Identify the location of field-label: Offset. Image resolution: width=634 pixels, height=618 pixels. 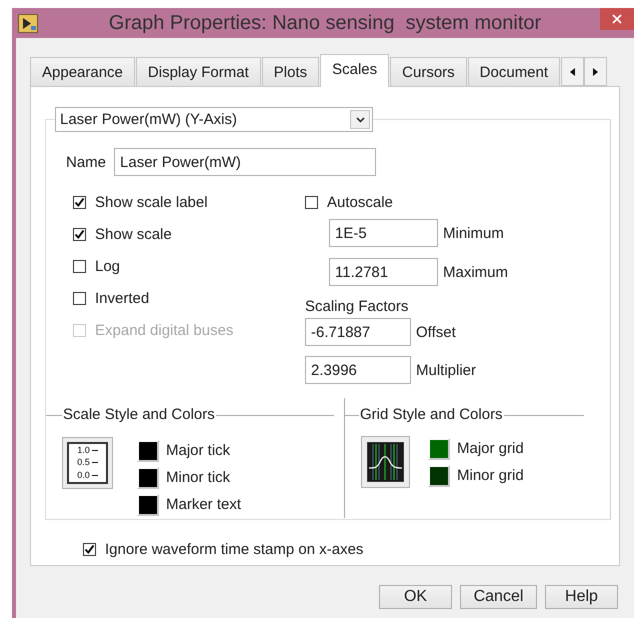
(436, 332).